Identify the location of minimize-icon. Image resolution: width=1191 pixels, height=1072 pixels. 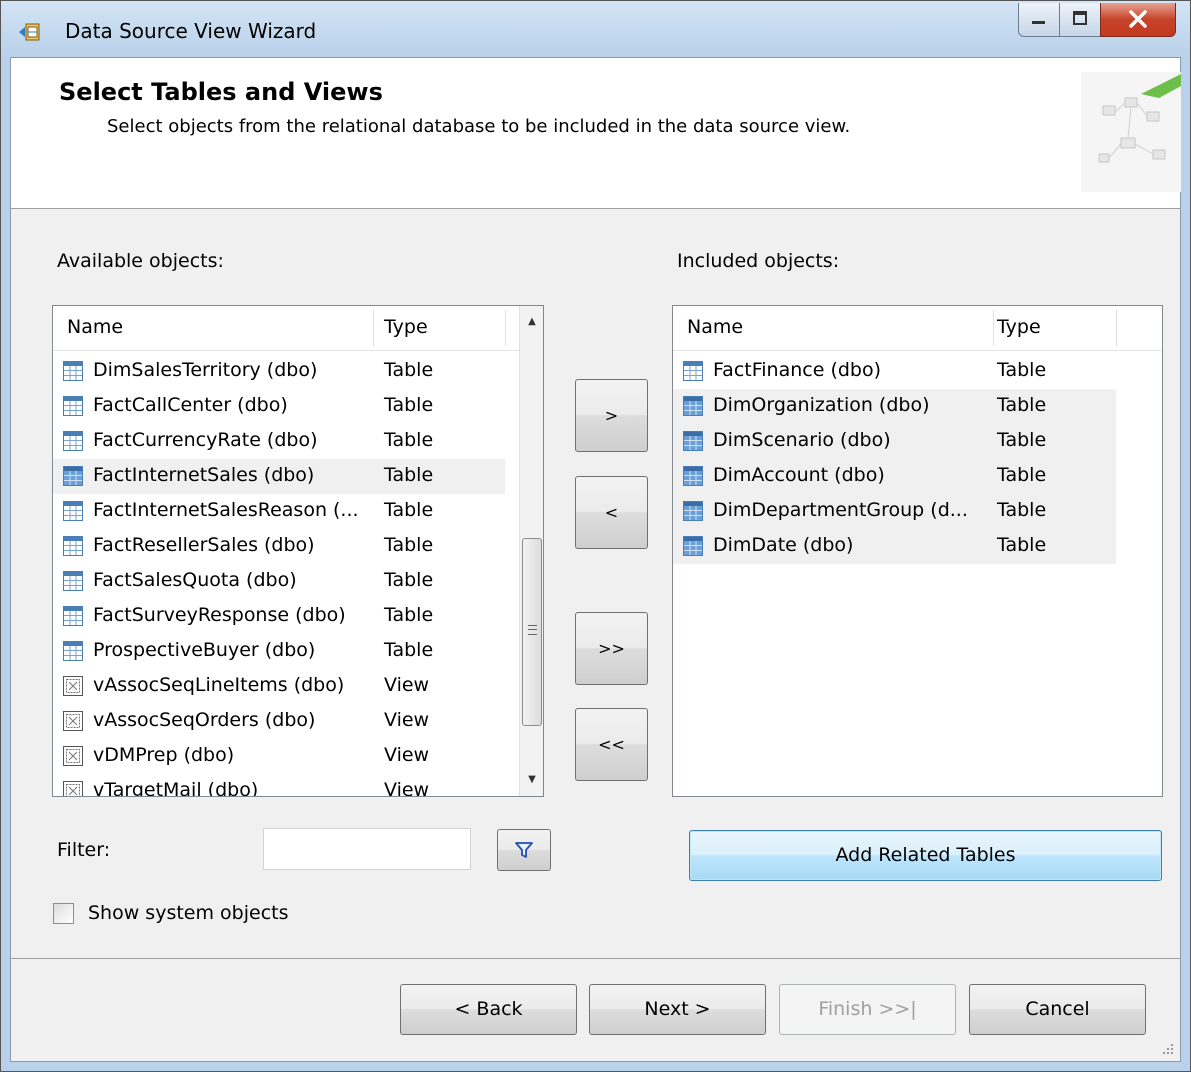
(1038, 22).